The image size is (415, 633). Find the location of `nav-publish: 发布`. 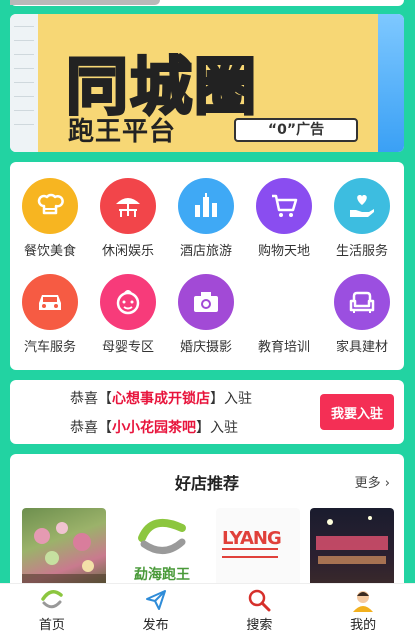

nav-publish: 发布 is located at coordinates (156, 608).